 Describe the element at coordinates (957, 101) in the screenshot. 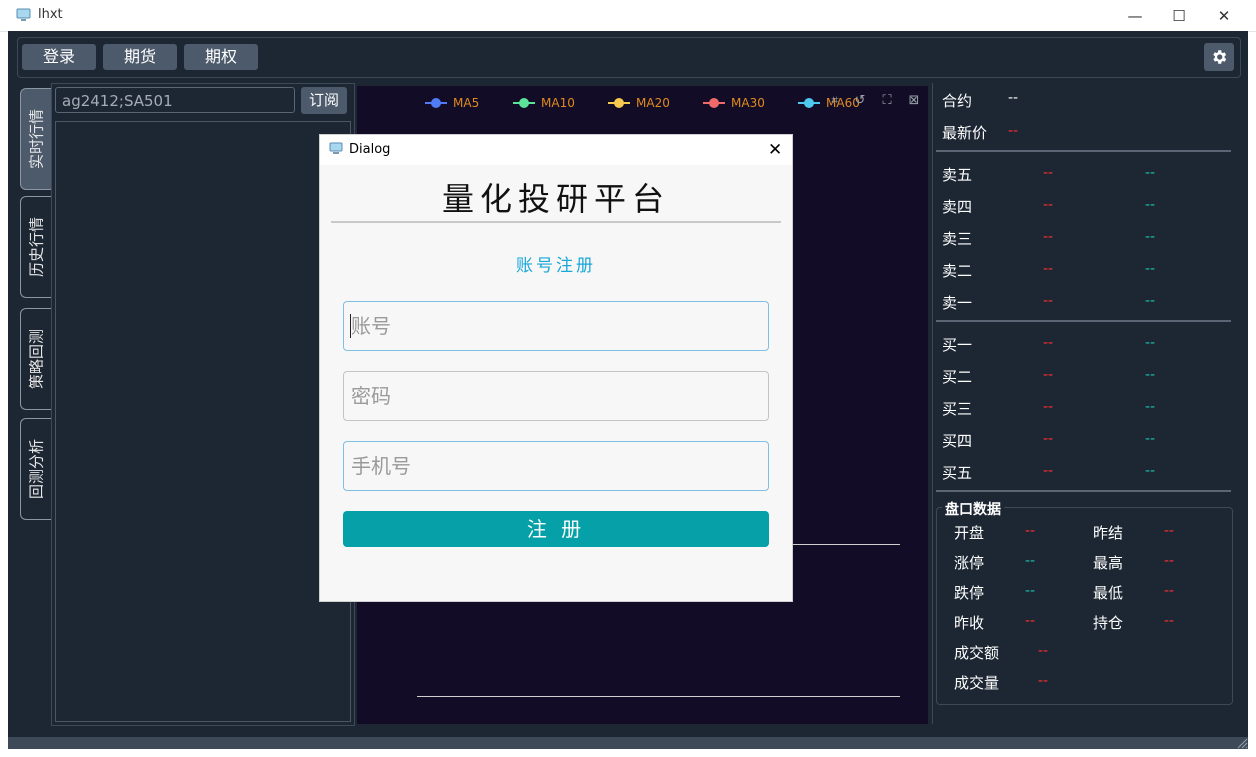

I see `contract-label: 合约` at that location.